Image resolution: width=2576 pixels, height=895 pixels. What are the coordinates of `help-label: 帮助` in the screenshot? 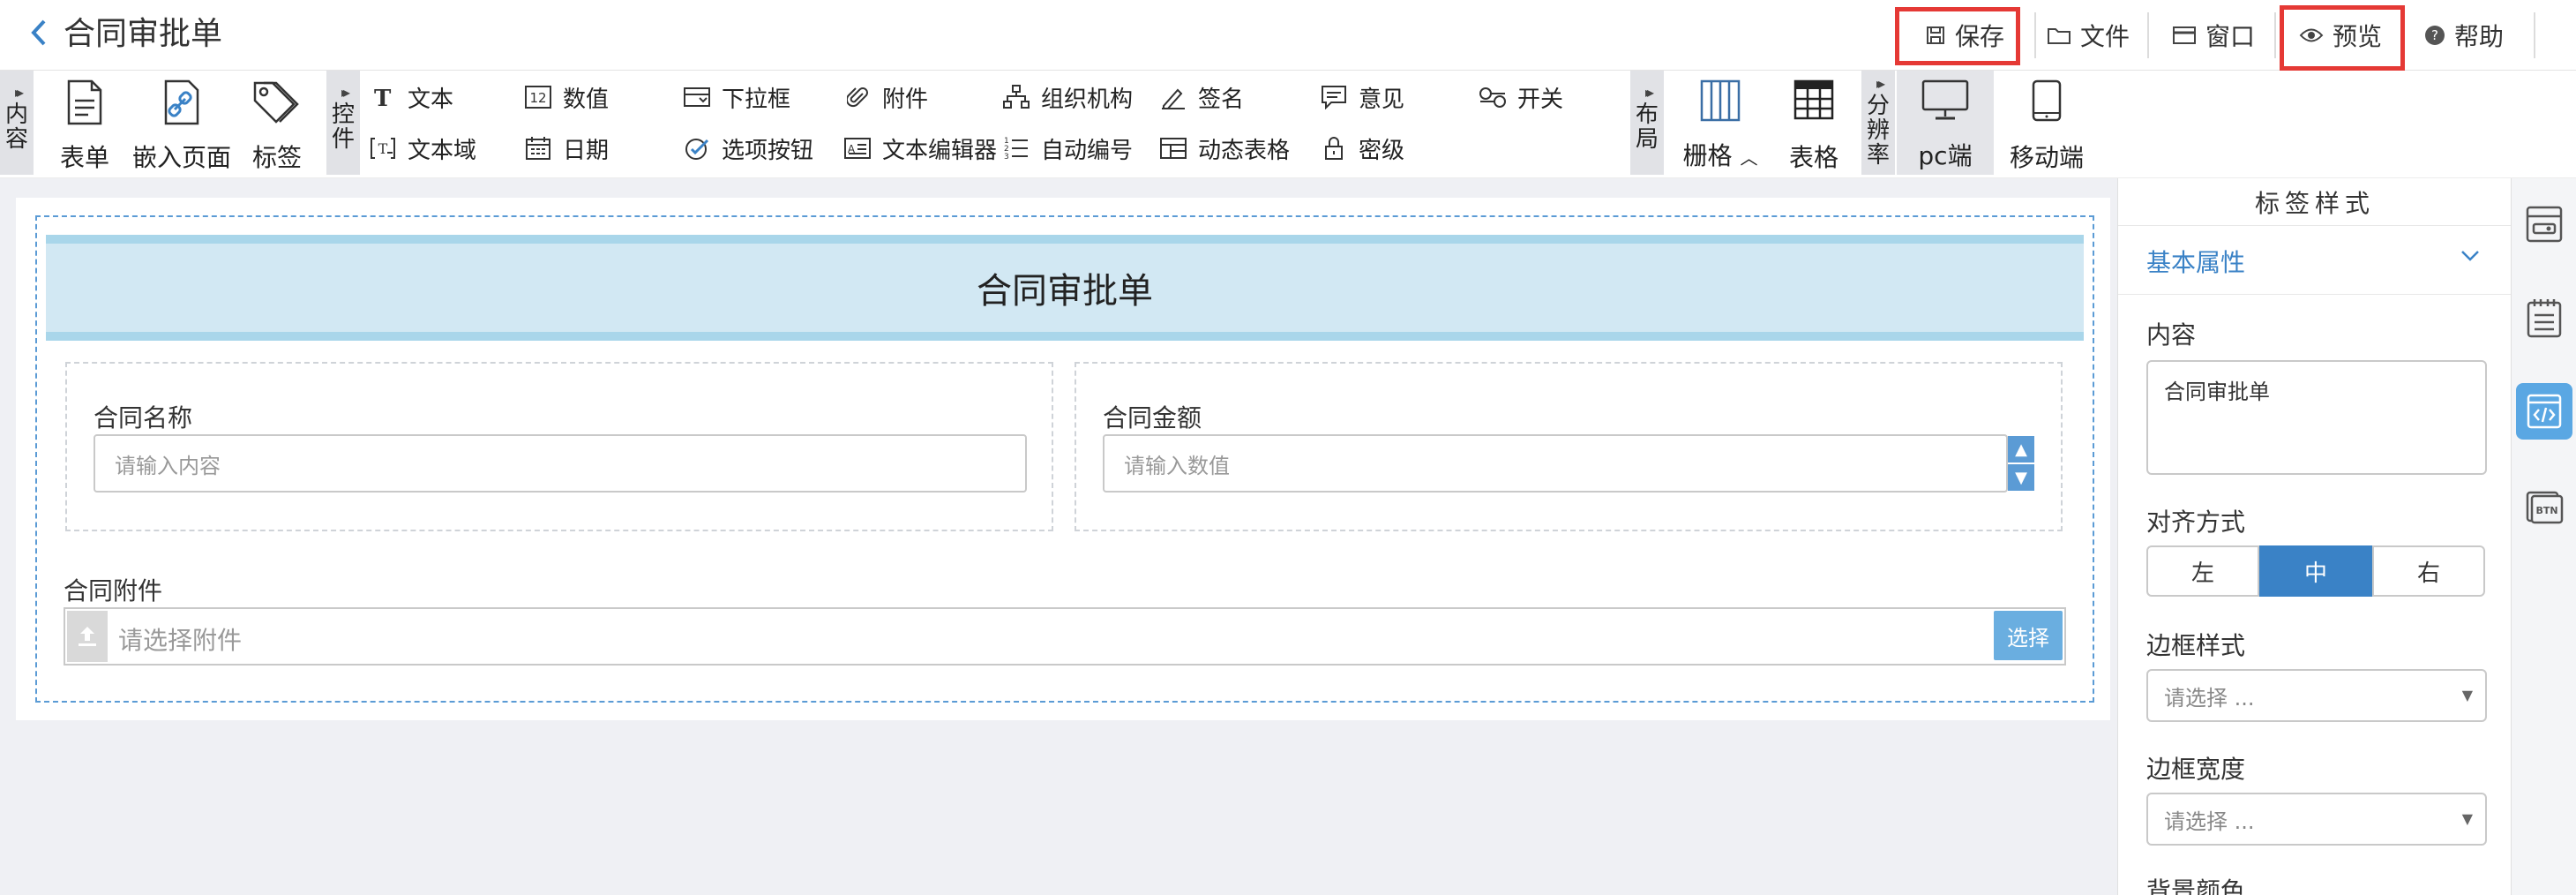 It's located at (2479, 36).